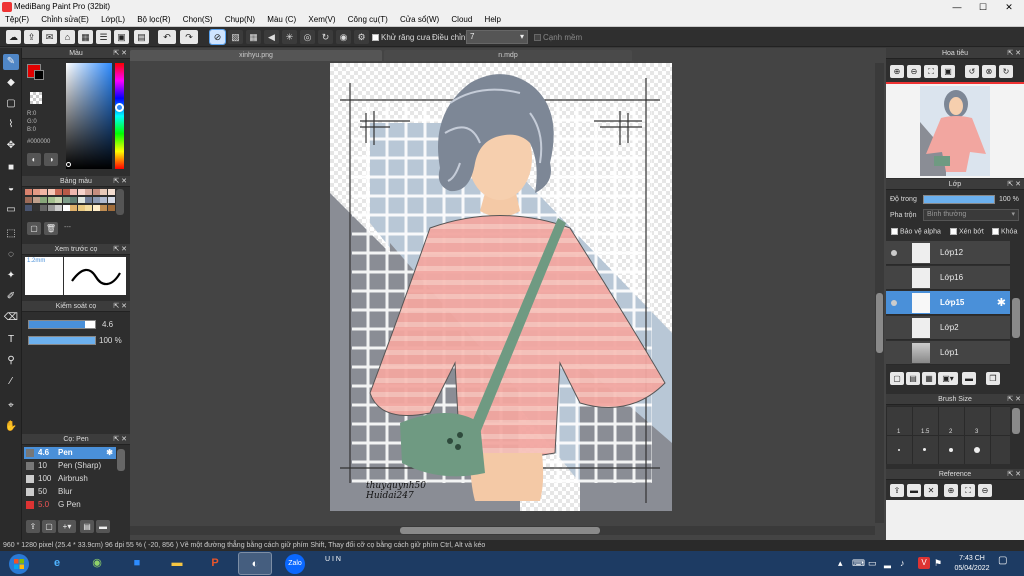 Image resolution: width=1024 pixels, height=576 pixels. Describe the element at coordinates (948, 278) in the screenshot. I see `layer-item-lop16: Lớp16` at that location.